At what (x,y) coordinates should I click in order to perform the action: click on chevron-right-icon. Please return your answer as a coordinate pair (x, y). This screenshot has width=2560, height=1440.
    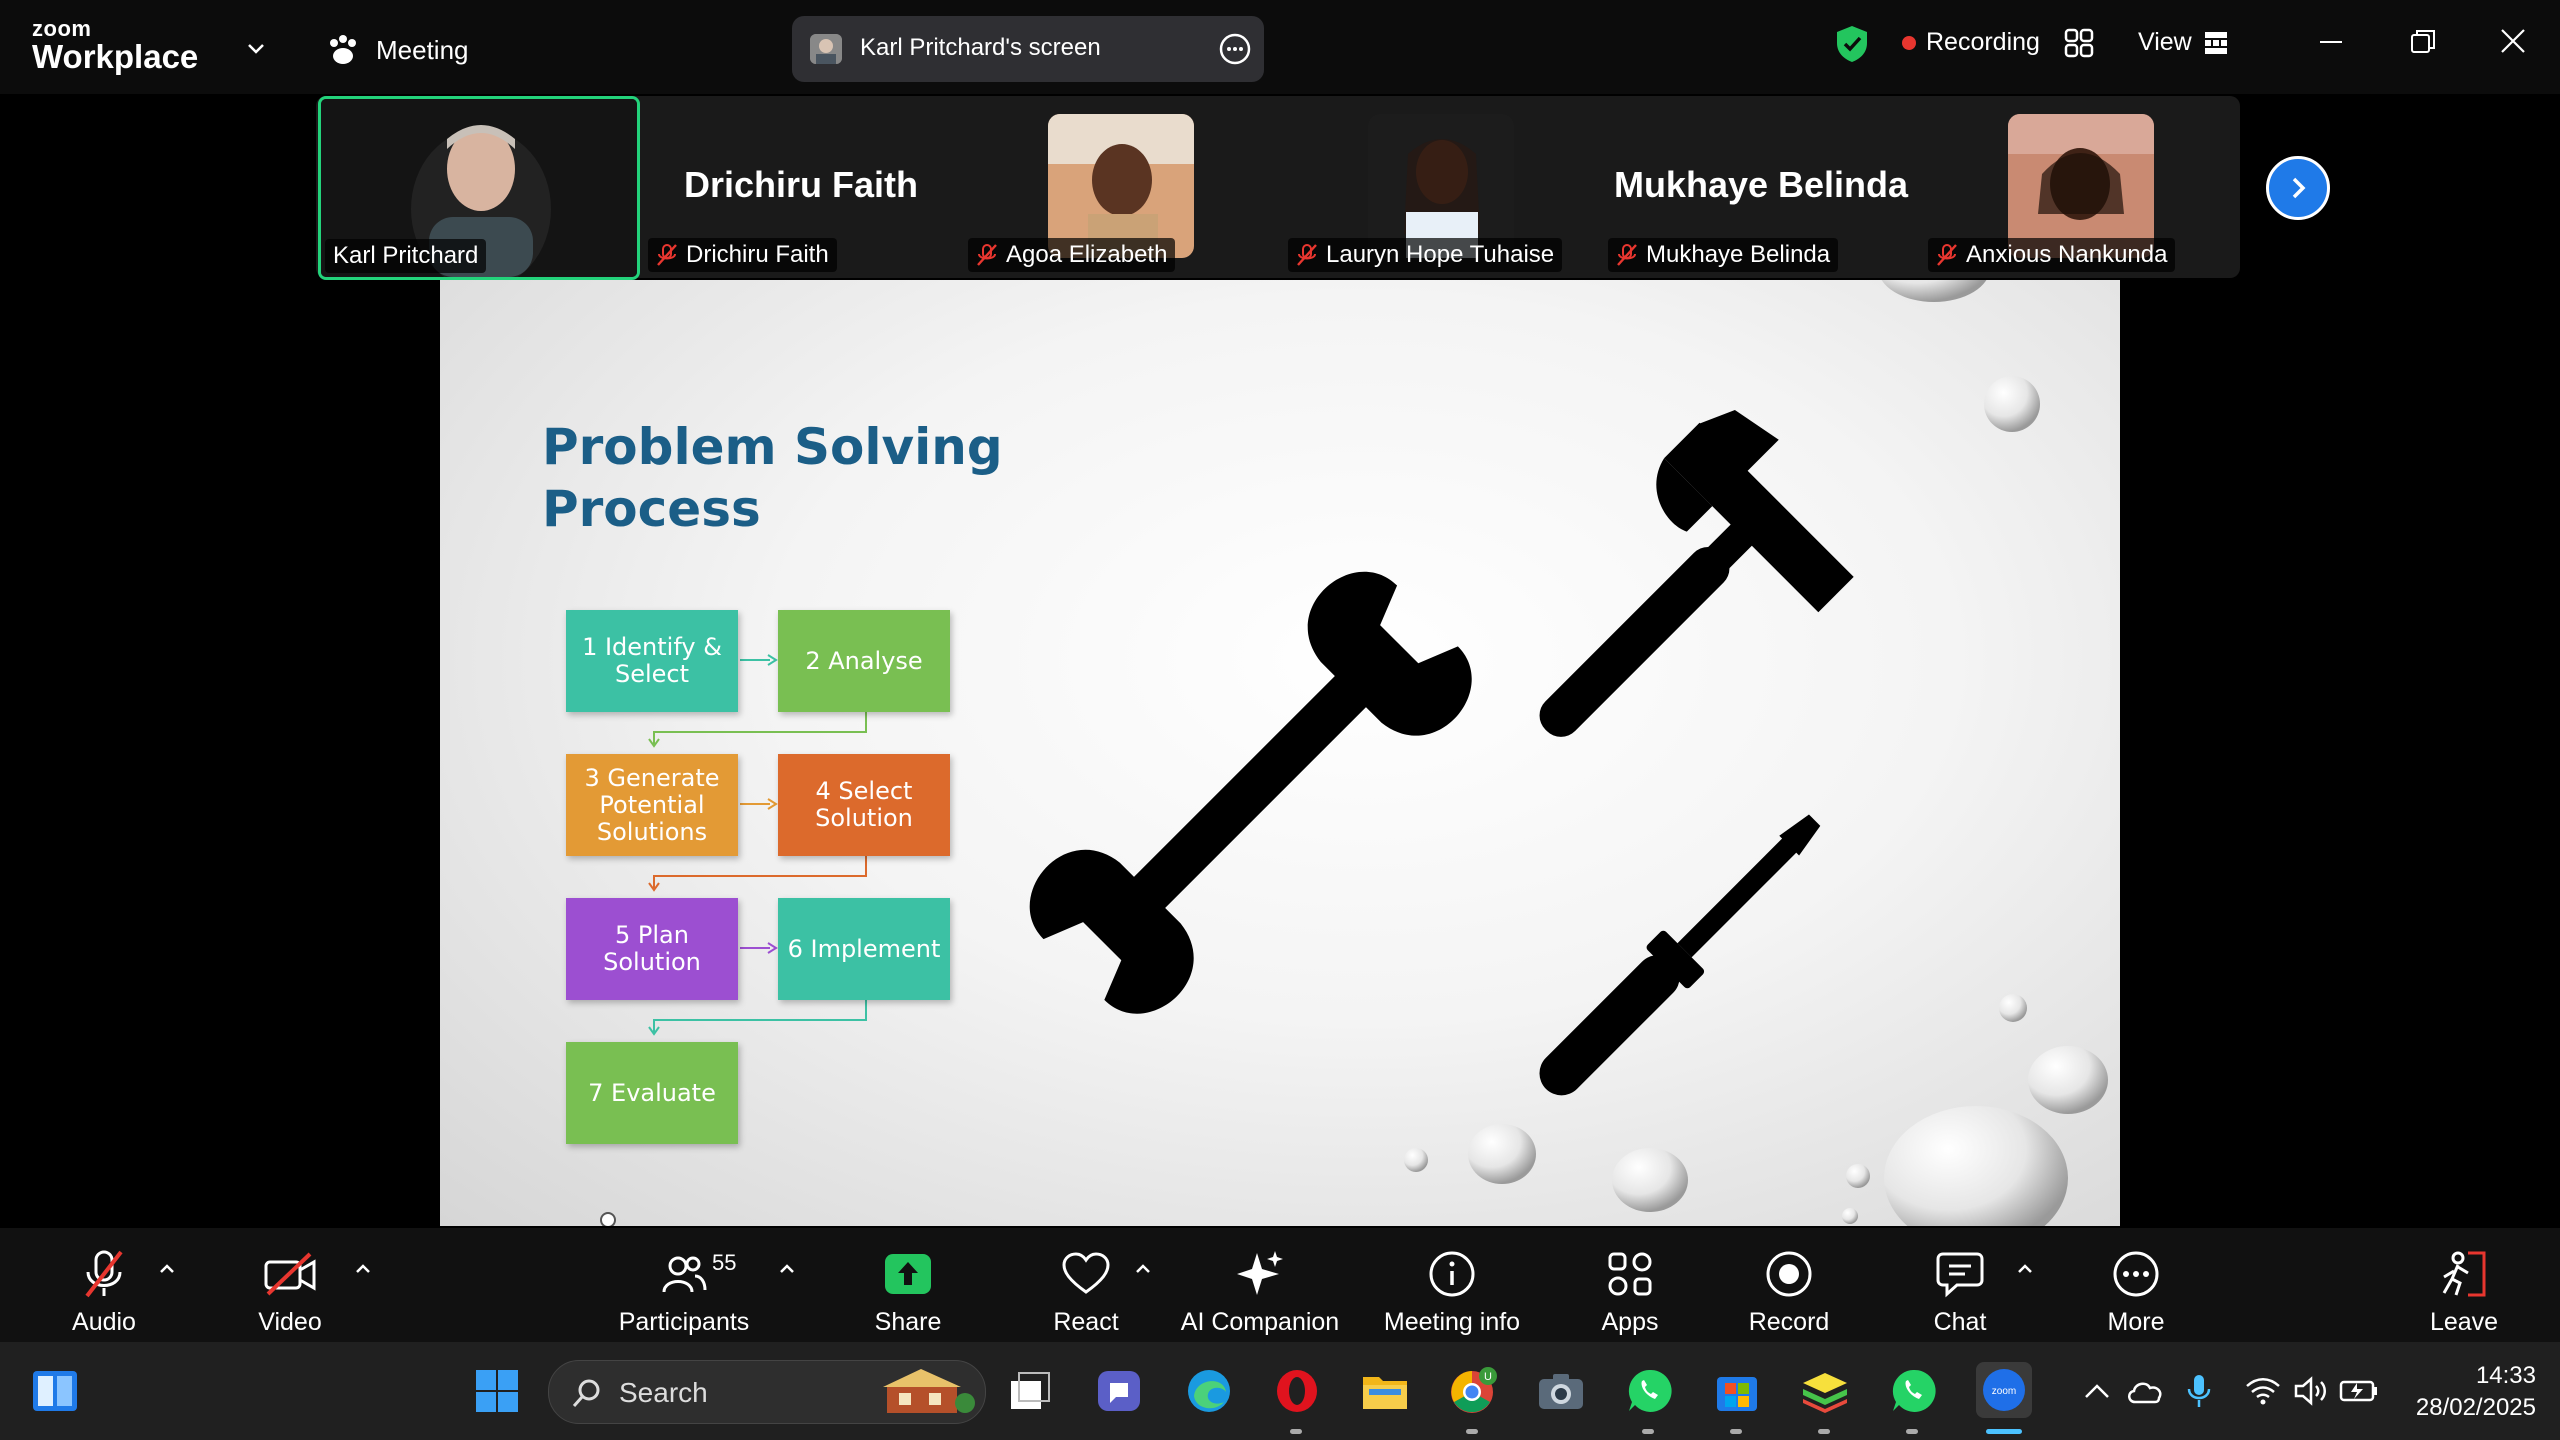
    Looking at the image, I should click on (2298, 188).